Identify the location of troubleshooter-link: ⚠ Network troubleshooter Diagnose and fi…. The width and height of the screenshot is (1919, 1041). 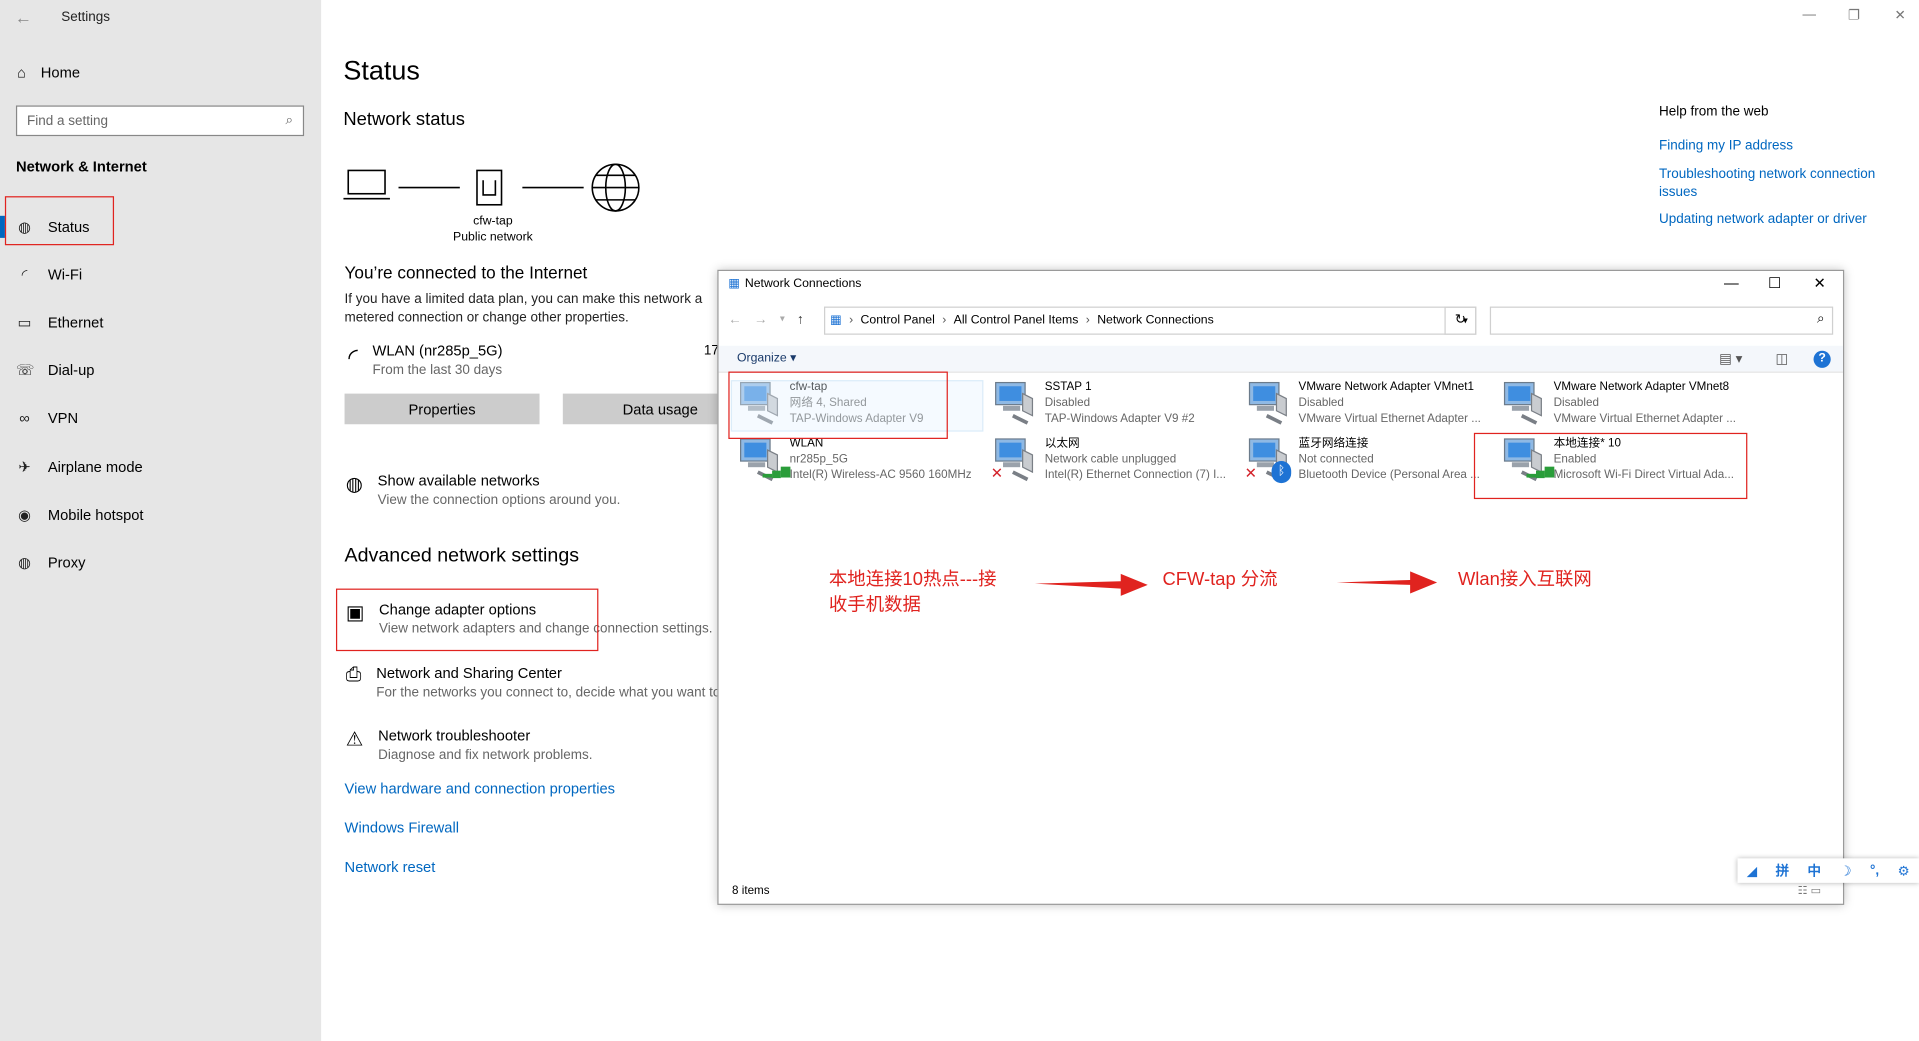
(469, 745).